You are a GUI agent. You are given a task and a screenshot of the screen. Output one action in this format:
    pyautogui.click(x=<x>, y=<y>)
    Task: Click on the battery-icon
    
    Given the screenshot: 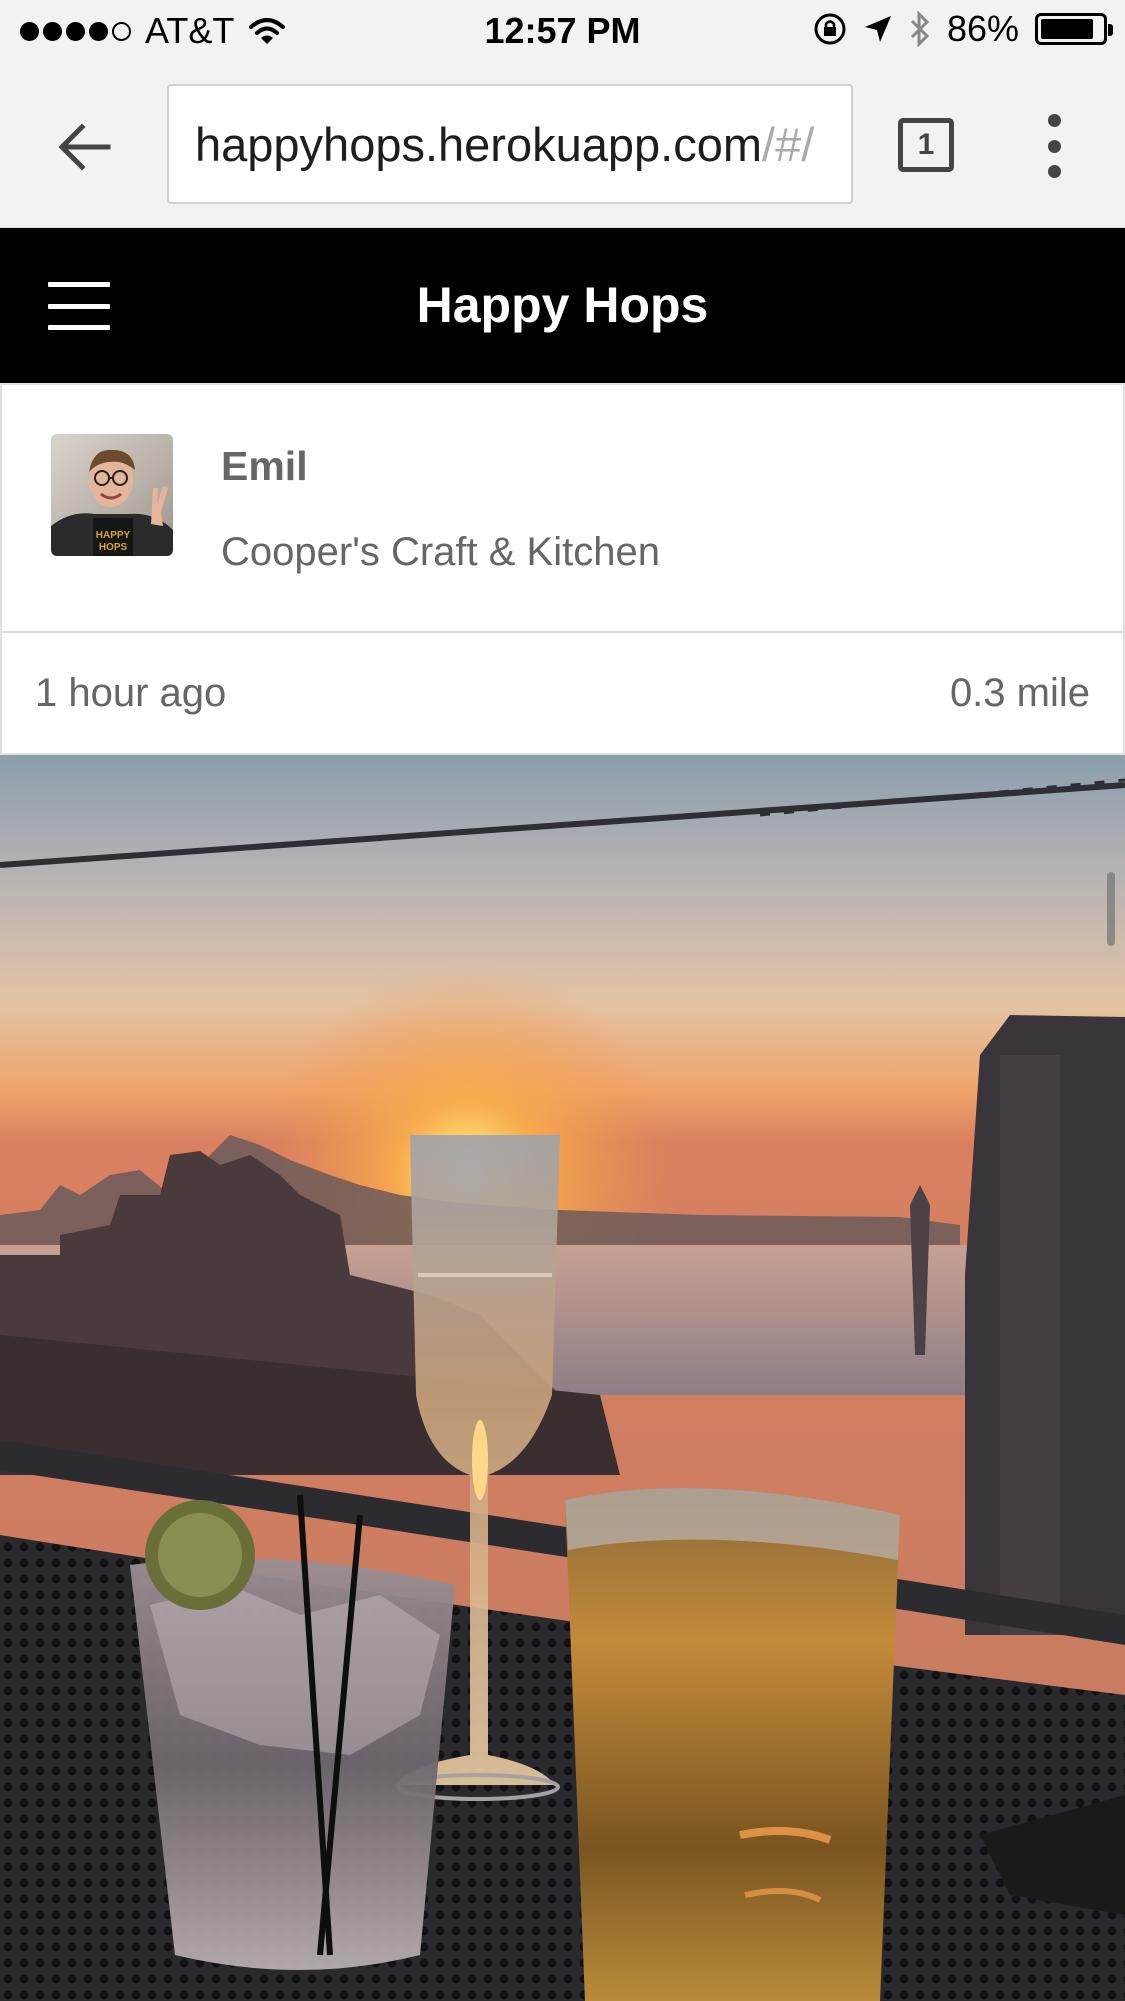 What is the action you would take?
    pyautogui.click(x=1074, y=29)
    